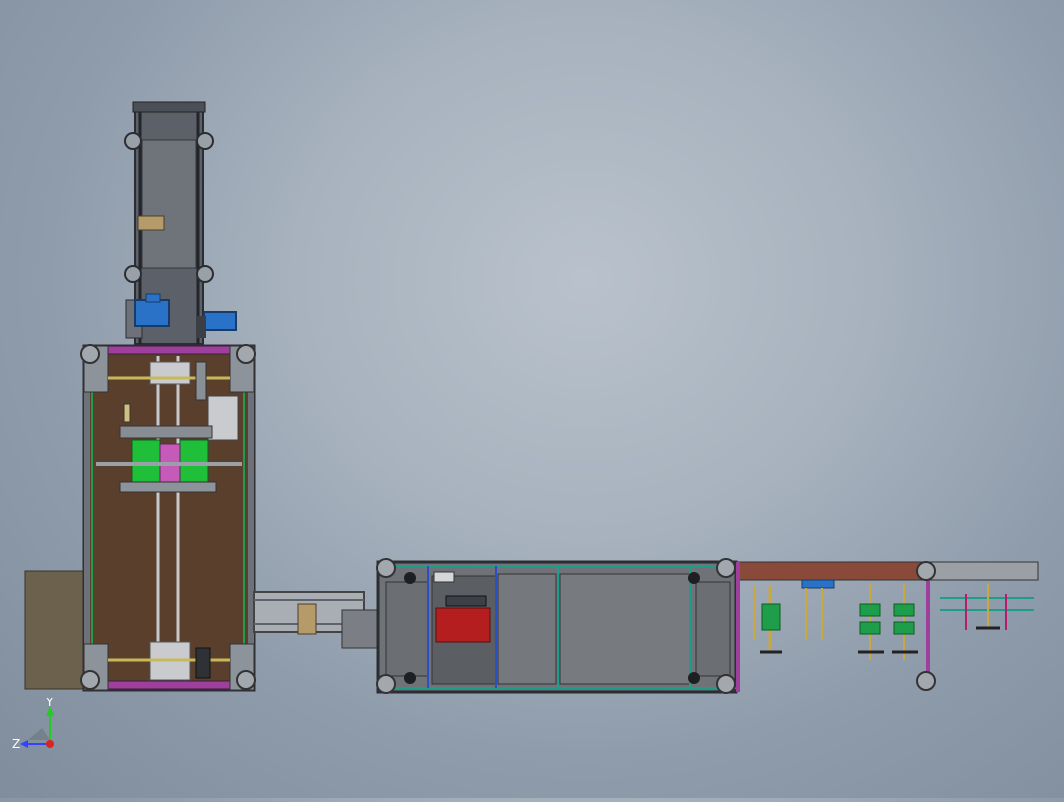 The width and height of the screenshot is (1064, 802). Describe the element at coordinates (887, 626) in the screenshot. I see `right-rack` at that location.